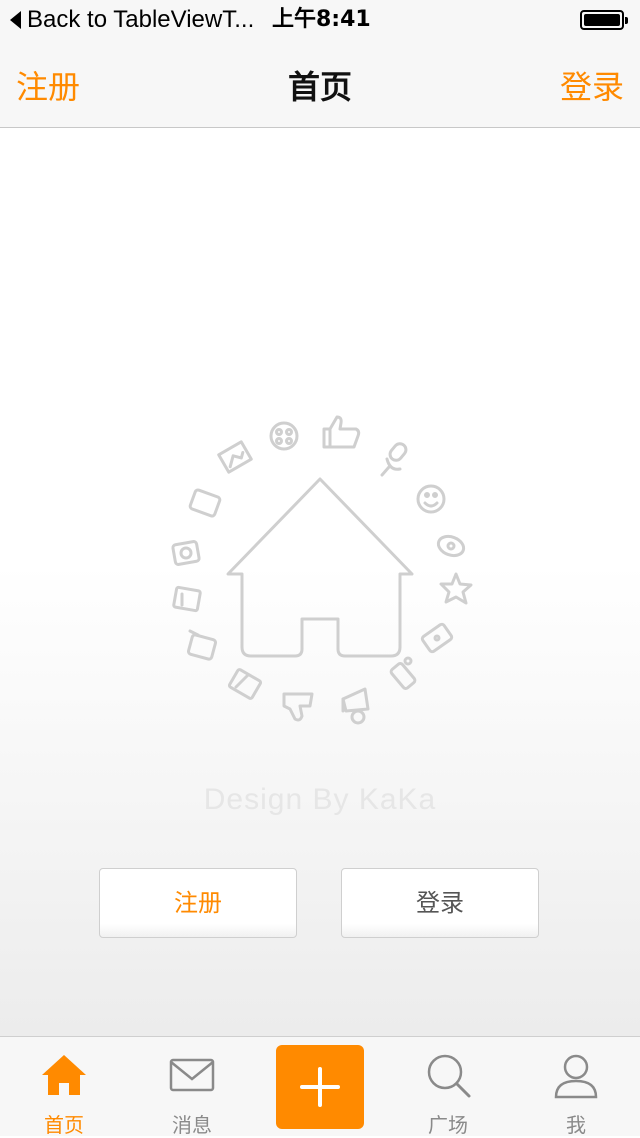 The height and width of the screenshot is (1138, 640). Describe the element at coordinates (431, 499) in the screenshot. I see `smiley-icon` at that location.